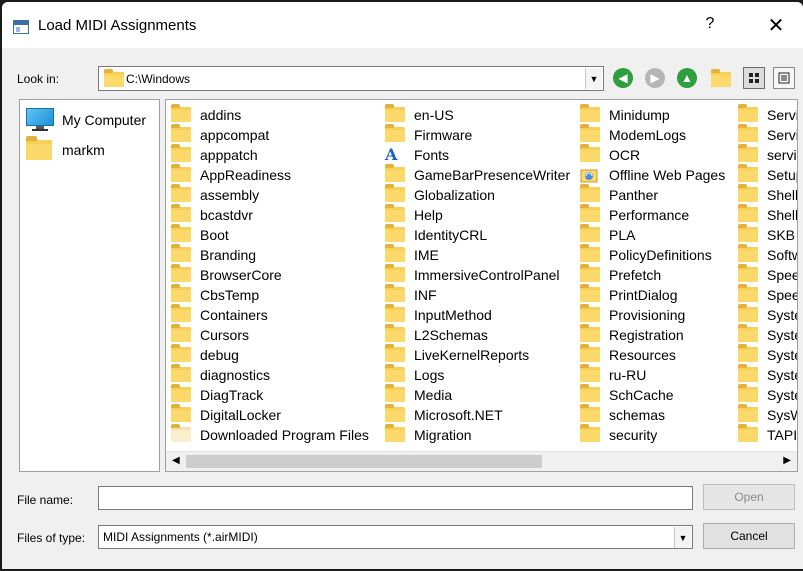 The height and width of the screenshot is (571, 803). Describe the element at coordinates (652, 234) in the screenshot. I see `file-item: PLA` at that location.